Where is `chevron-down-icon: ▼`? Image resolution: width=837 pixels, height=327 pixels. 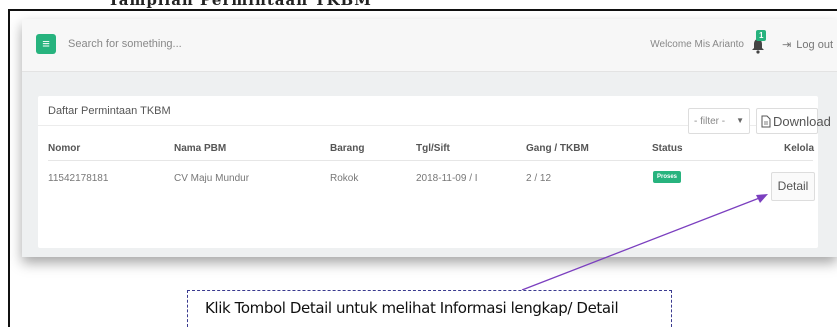
chevron-down-icon: ▼ is located at coordinates (740, 120).